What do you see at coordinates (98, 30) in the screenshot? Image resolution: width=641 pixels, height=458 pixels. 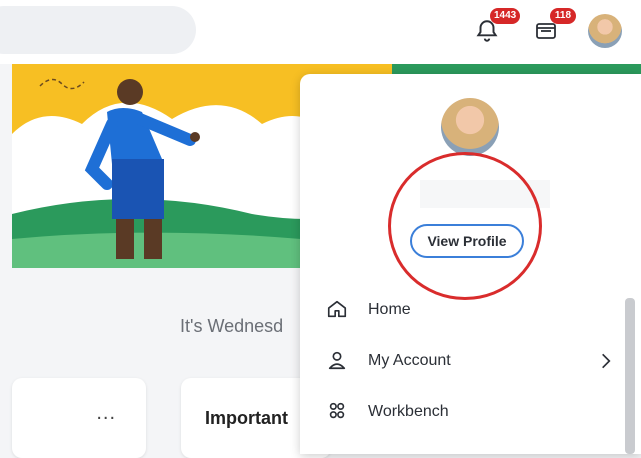 I see `search-input` at bounding box center [98, 30].